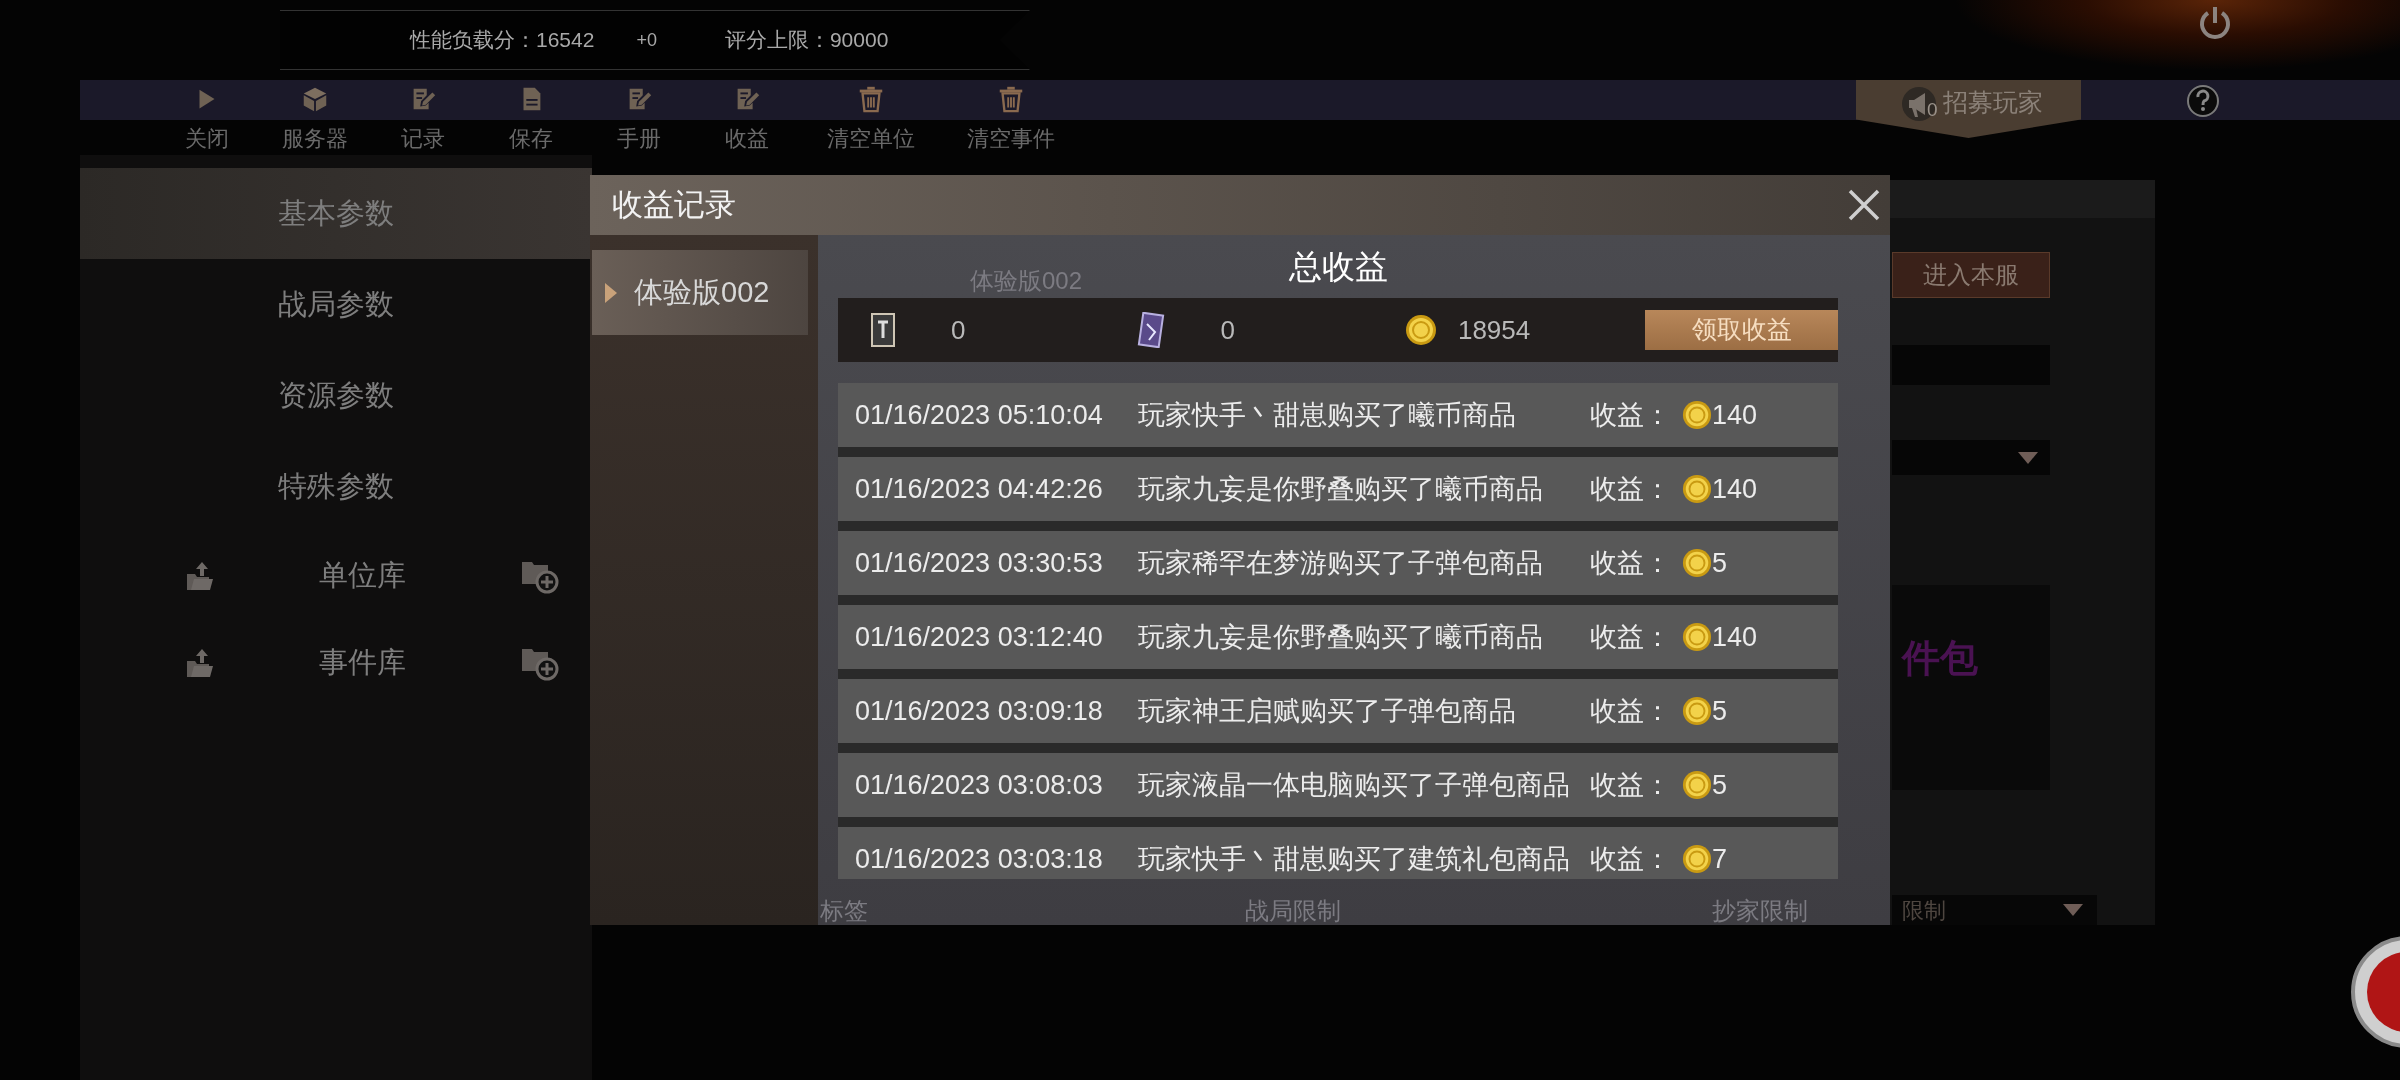 The image size is (2400, 1080). What do you see at coordinates (1327, 415) in the screenshot?
I see `record-text: 玩家快手丶甜崽购买了曦币商品` at bounding box center [1327, 415].